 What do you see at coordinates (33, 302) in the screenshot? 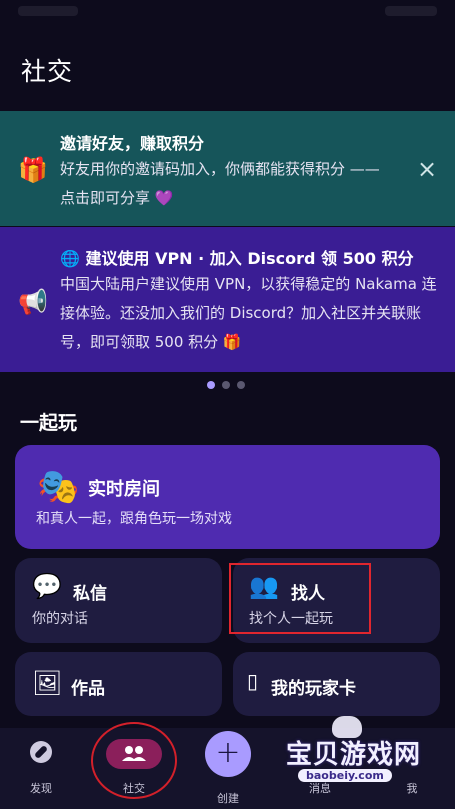
I see `megaphone-icon: 📢` at bounding box center [33, 302].